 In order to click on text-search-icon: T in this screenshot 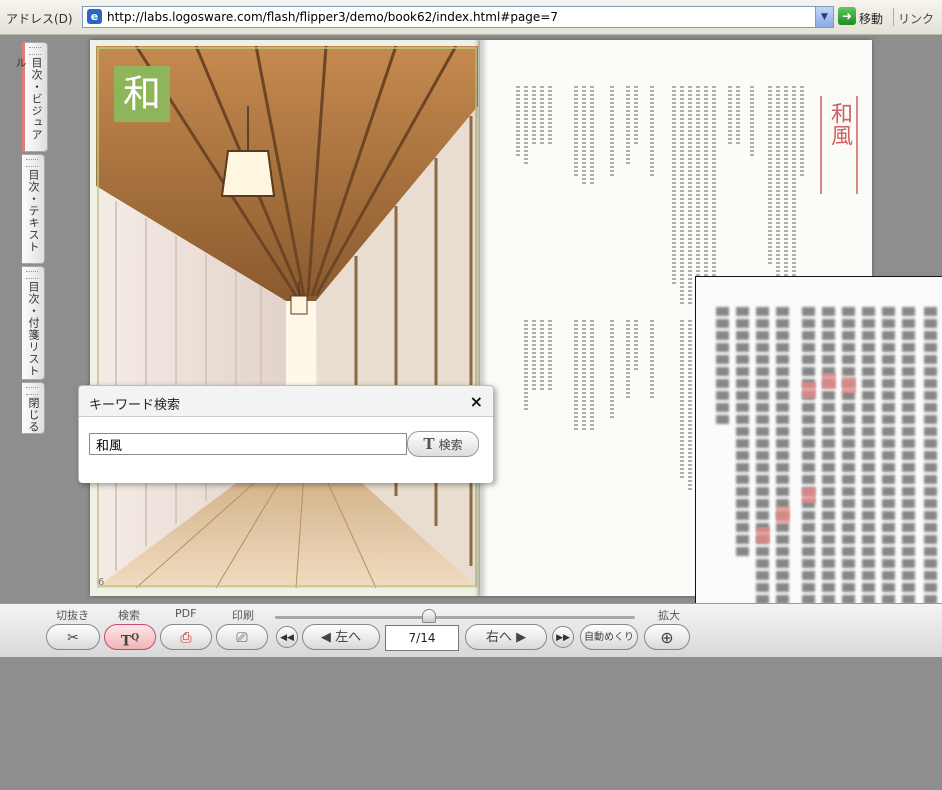, I will do `click(429, 444)`.